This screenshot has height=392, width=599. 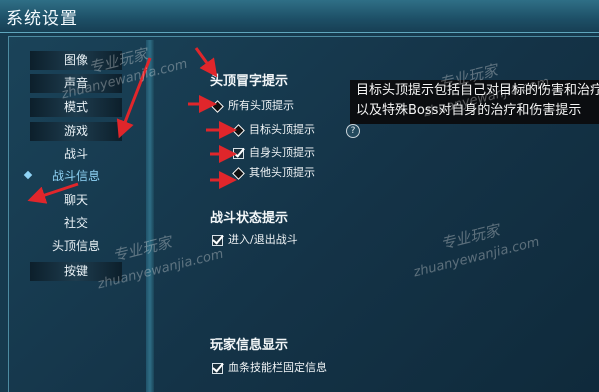 What do you see at coordinates (206, 62) in the screenshot?
I see `arrow-to-title-icon` at bounding box center [206, 62].